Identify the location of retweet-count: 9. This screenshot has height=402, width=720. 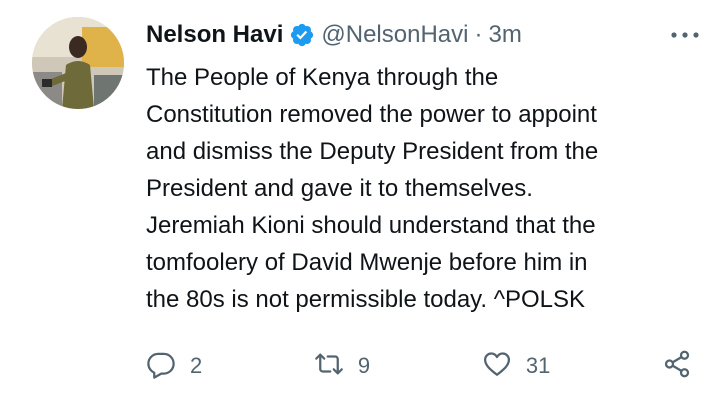
(364, 365).